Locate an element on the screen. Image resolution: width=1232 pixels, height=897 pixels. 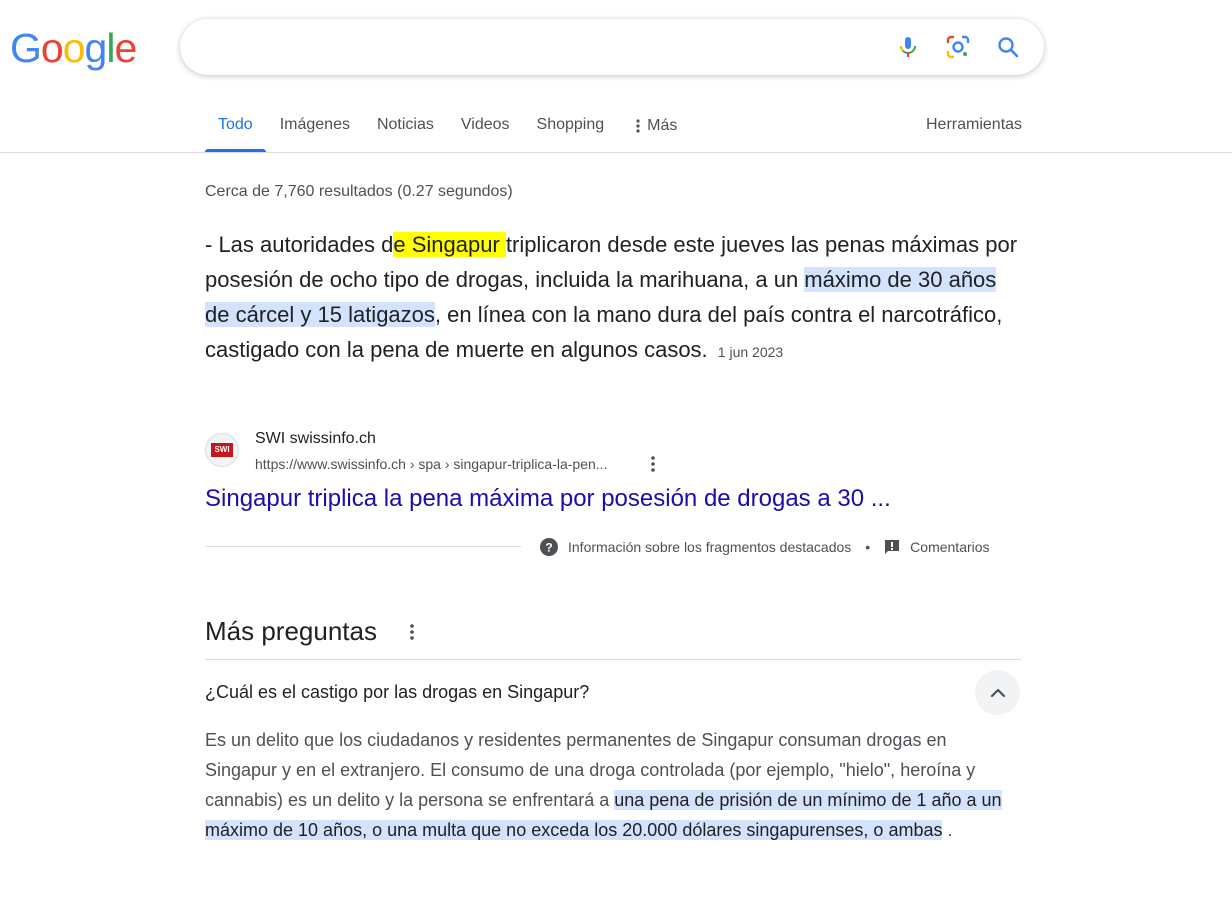
search-icon is located at coordinates (1008, 47).